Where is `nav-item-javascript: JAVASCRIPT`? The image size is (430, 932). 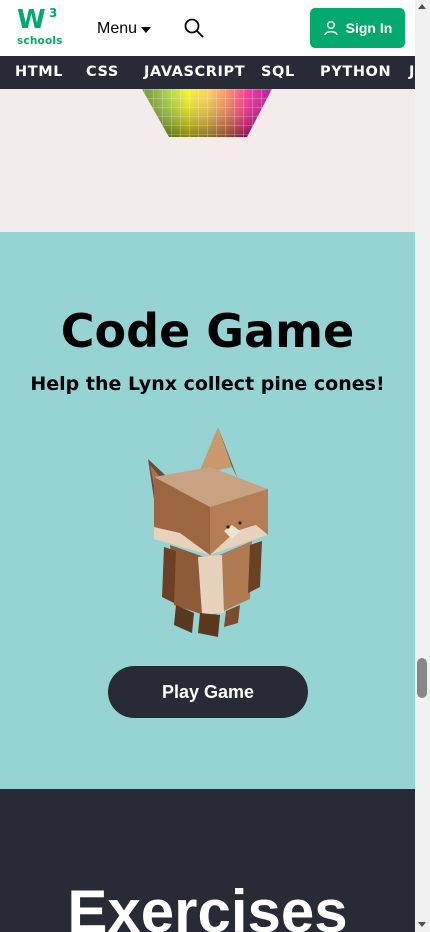 nav-item-javascript: JAVASCRIPT is located at coordinates (194, 72).